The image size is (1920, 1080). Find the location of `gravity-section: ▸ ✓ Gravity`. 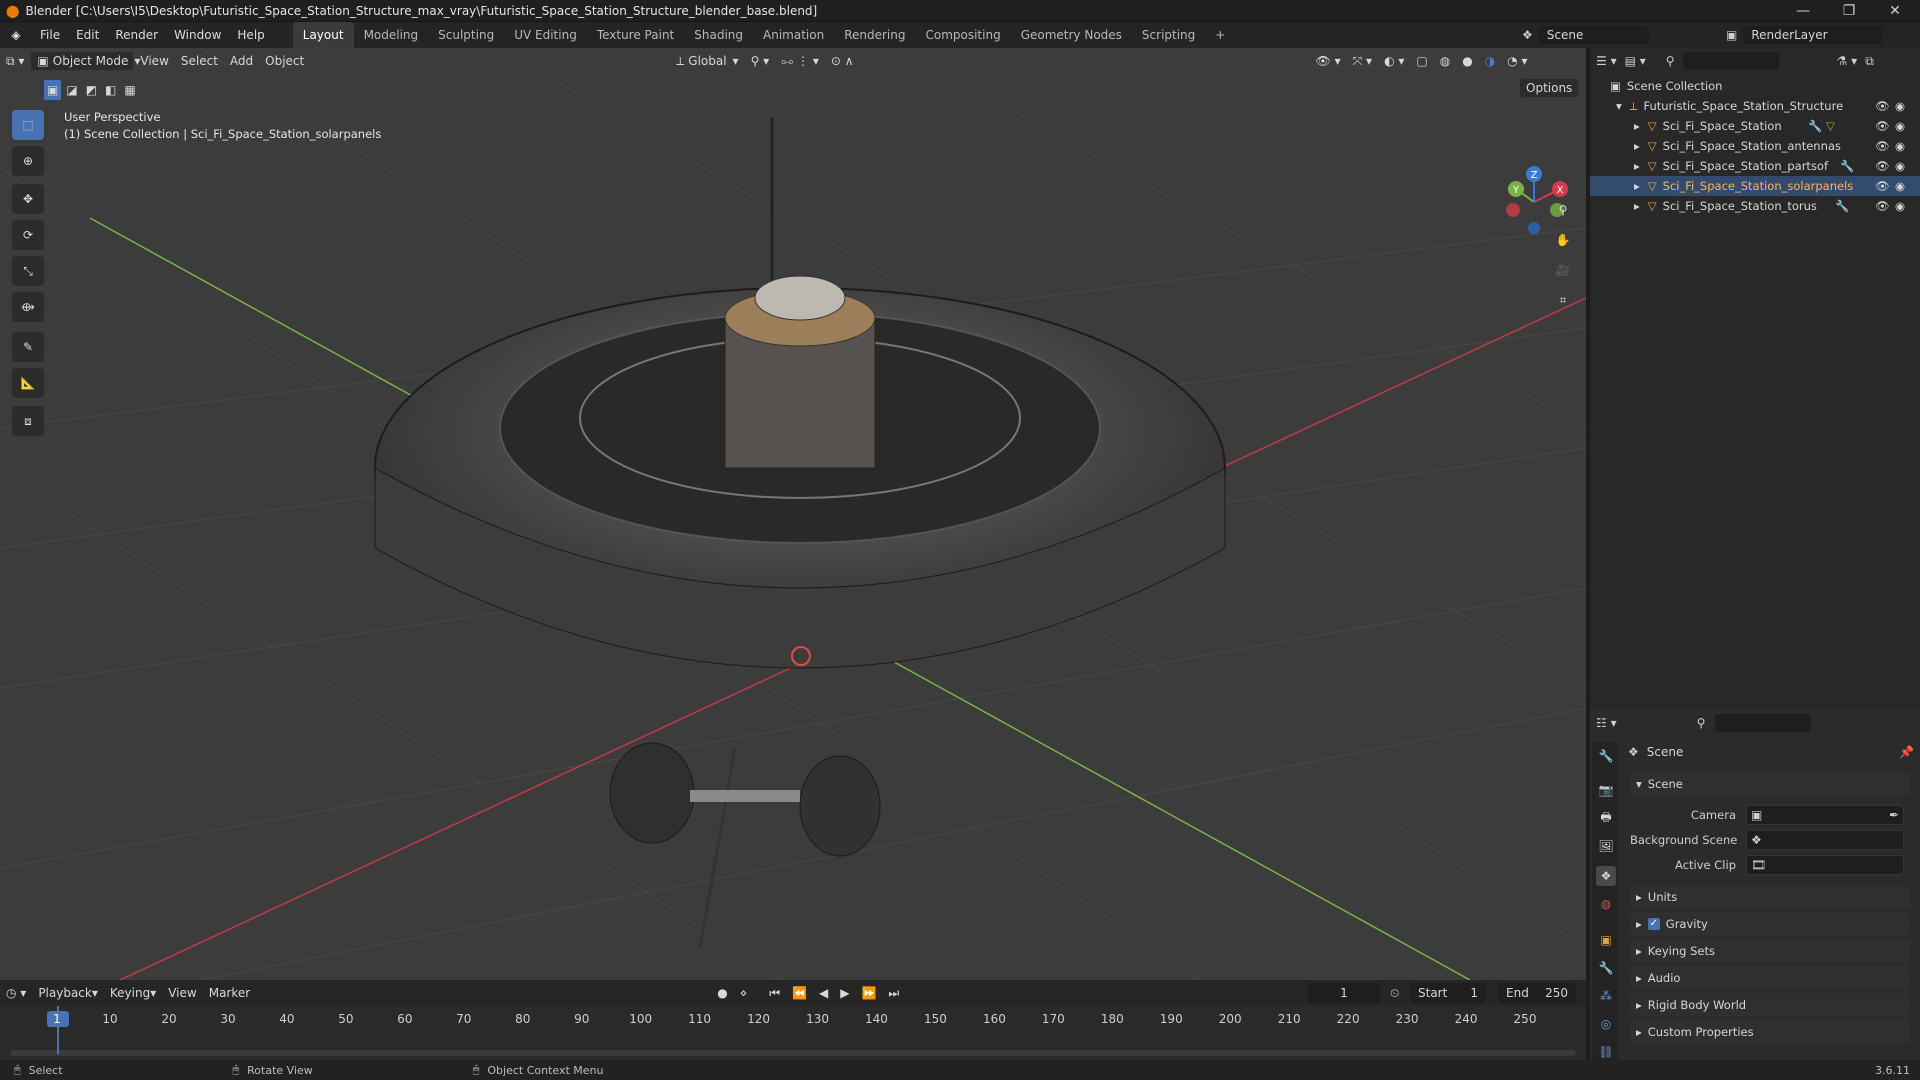

gravity-section: ▸ ✓ Gravity is located at coordinates (1770, 924).